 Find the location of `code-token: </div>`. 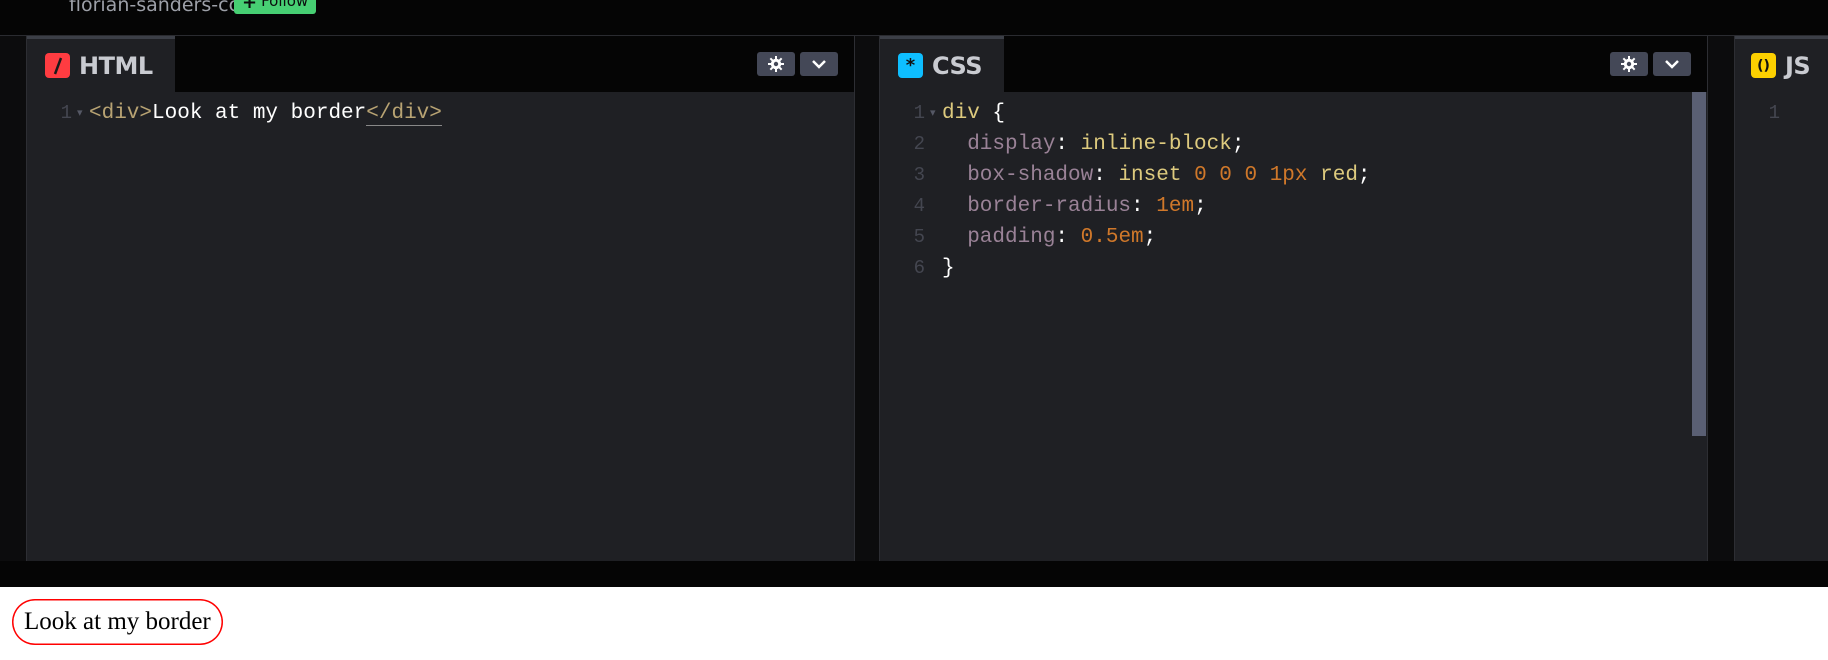

code-token: </div> is located at coordinates (404, 114).